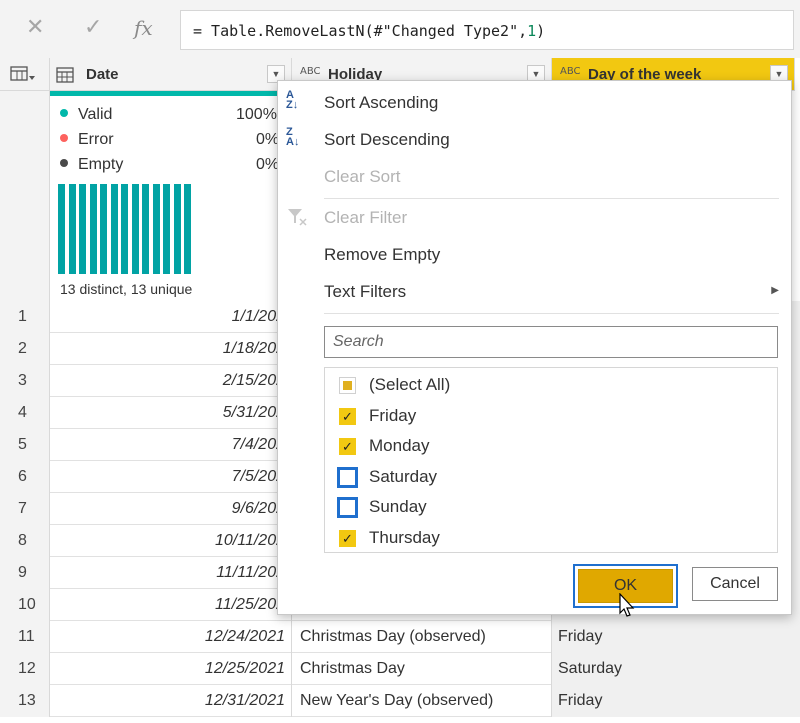 The width and height of the screenshot is (800, 723). I want to click on row-number: 5, so click(25, 445).